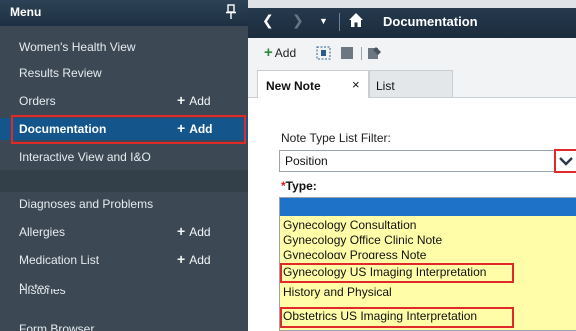  What do you see at coordinates (362, 240) in the screenshot?
I see `type-item-gynecology-office-clinic-note: Gynecology Office Clinic Note` at bounding box center [362, 240].